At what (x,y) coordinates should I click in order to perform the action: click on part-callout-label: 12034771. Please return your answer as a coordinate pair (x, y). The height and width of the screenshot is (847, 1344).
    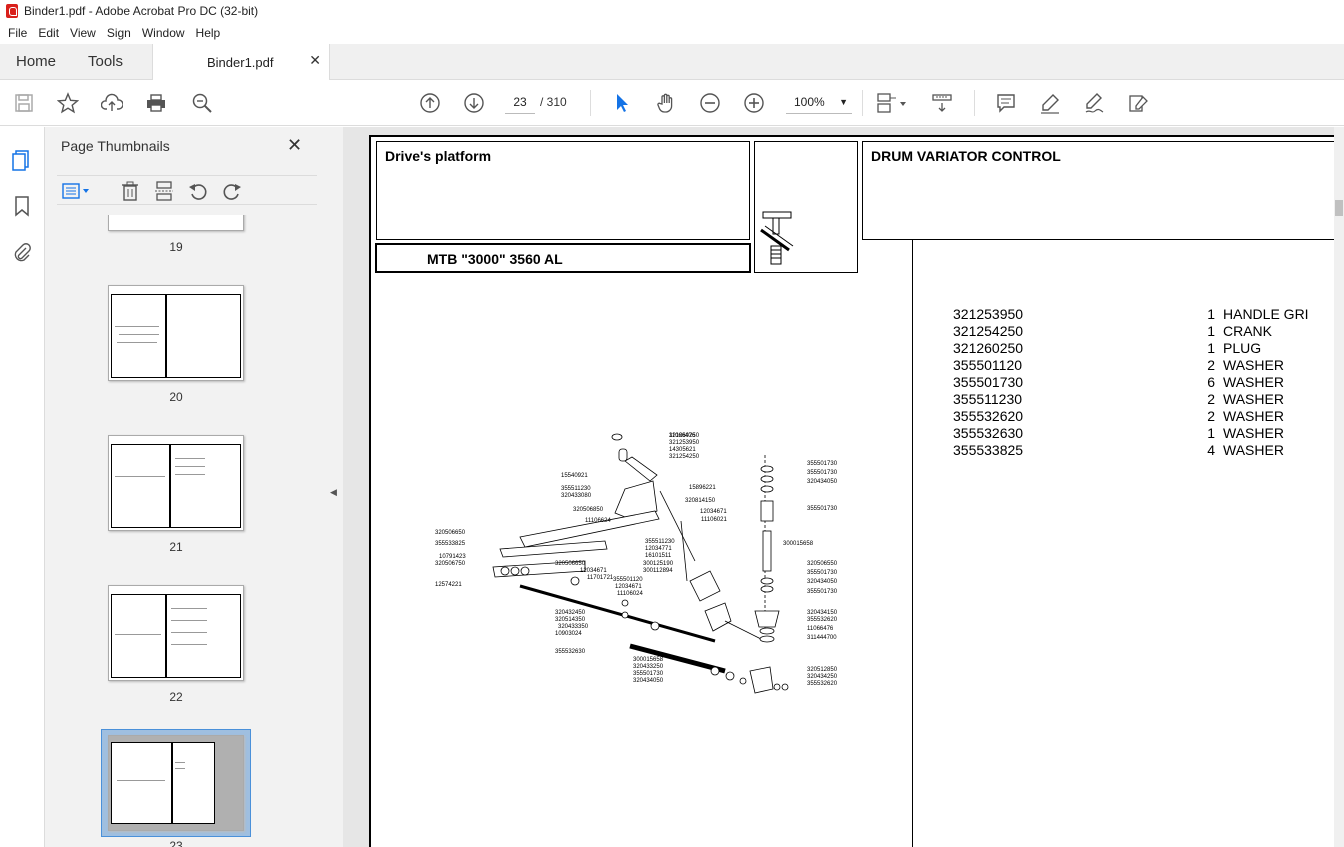
    Looking at the image, I should click on (658, 549).